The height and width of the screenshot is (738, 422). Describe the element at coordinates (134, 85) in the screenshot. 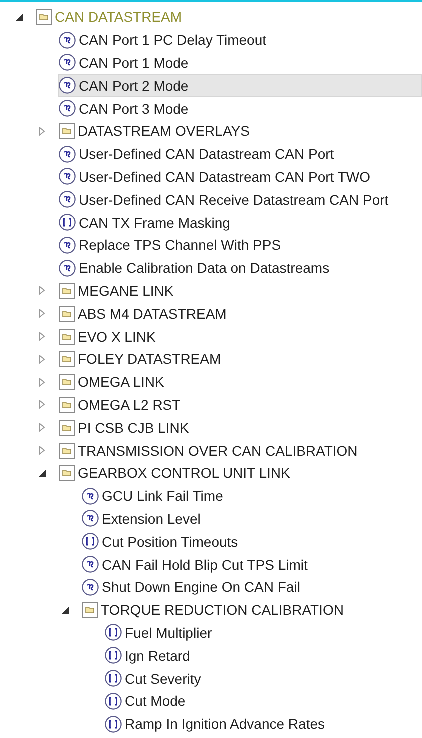

I see `item-label: CAN Port 2 Mode` at that location.